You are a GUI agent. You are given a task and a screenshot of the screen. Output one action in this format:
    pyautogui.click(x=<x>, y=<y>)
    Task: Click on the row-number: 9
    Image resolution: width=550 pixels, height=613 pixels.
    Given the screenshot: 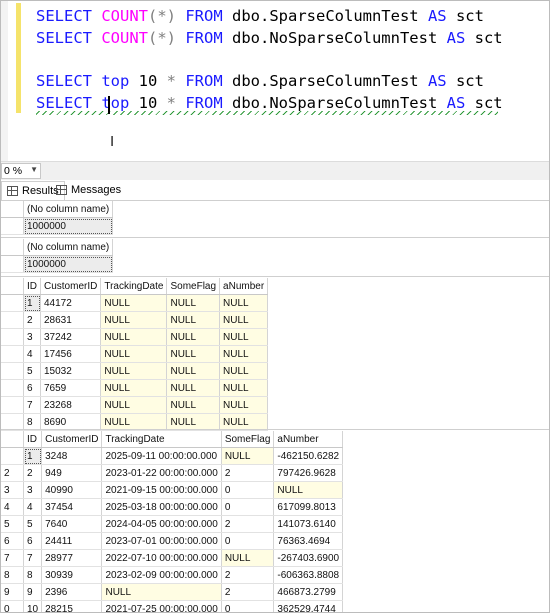 What is the action you would take?
    pyautogui.click(x=12, y=592)
    